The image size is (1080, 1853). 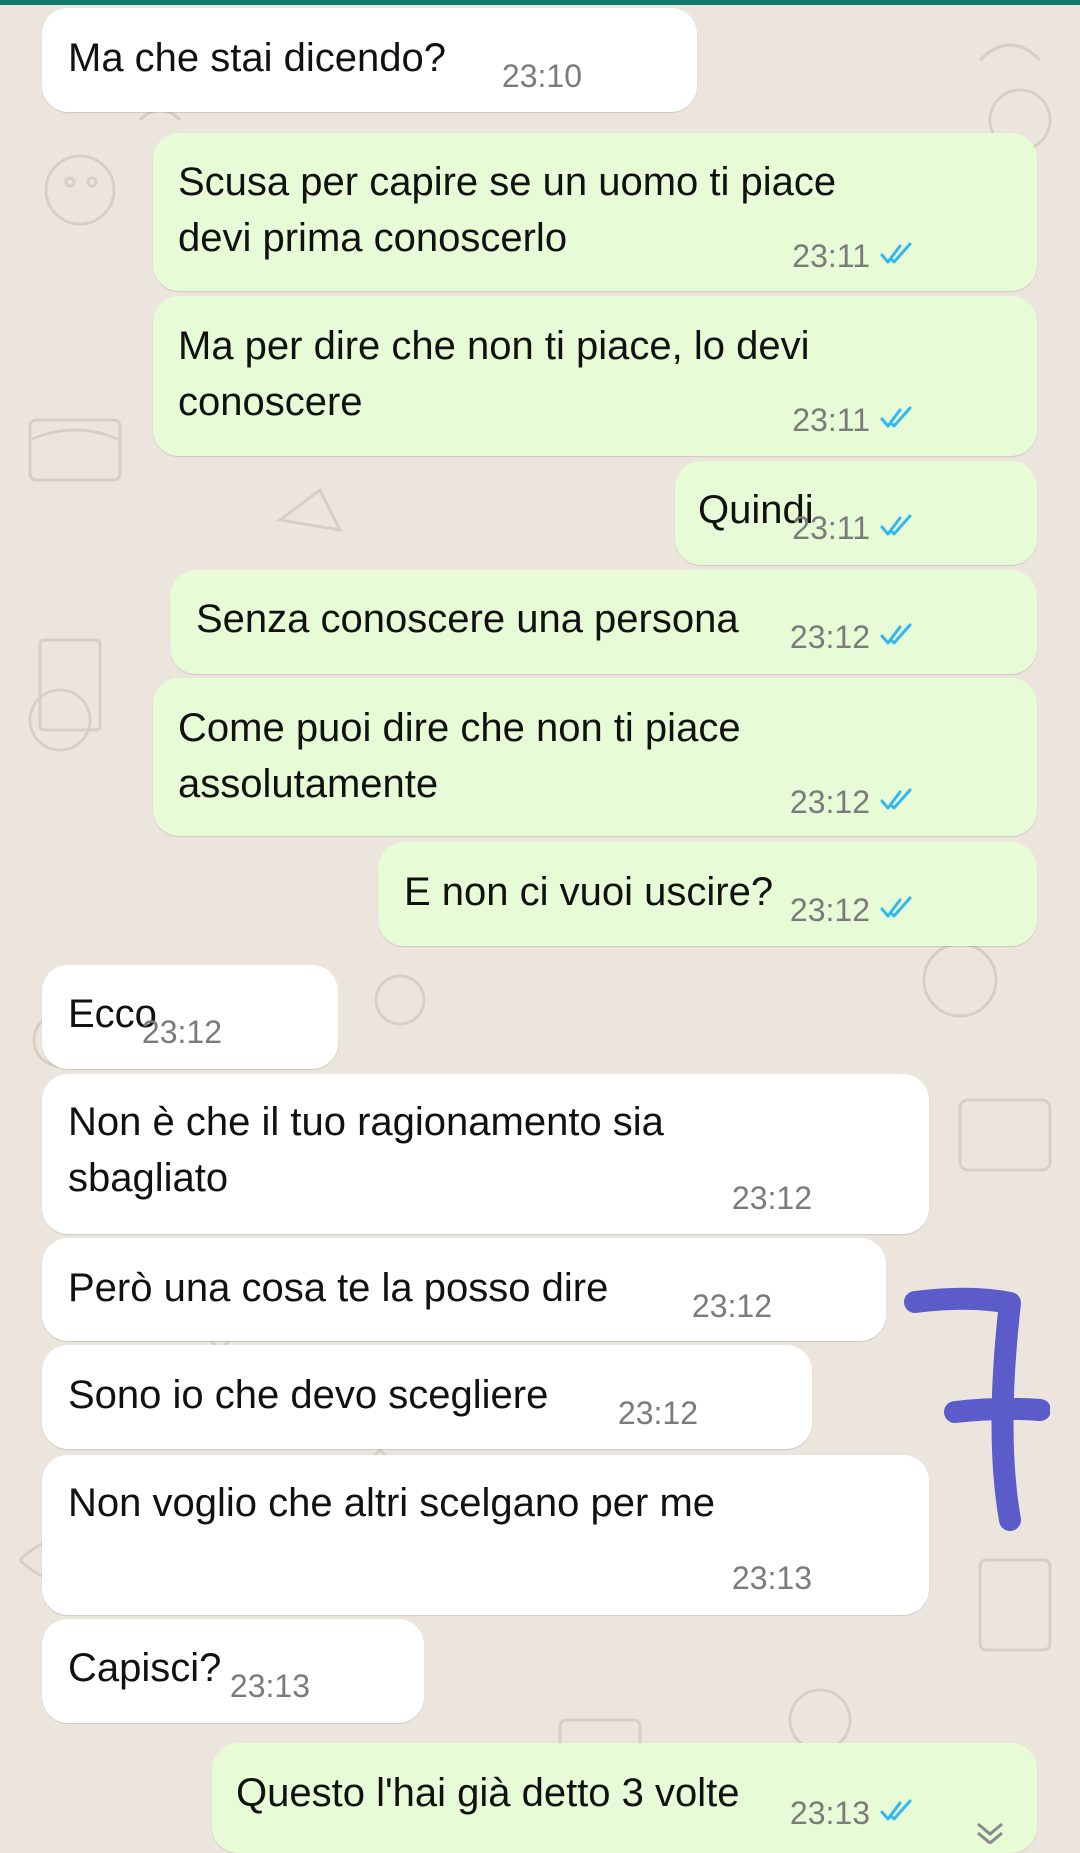 I want to click on incoming-message-bubble: Però una cosa te la posso dire 23:12, so click(x=464, y=1289).